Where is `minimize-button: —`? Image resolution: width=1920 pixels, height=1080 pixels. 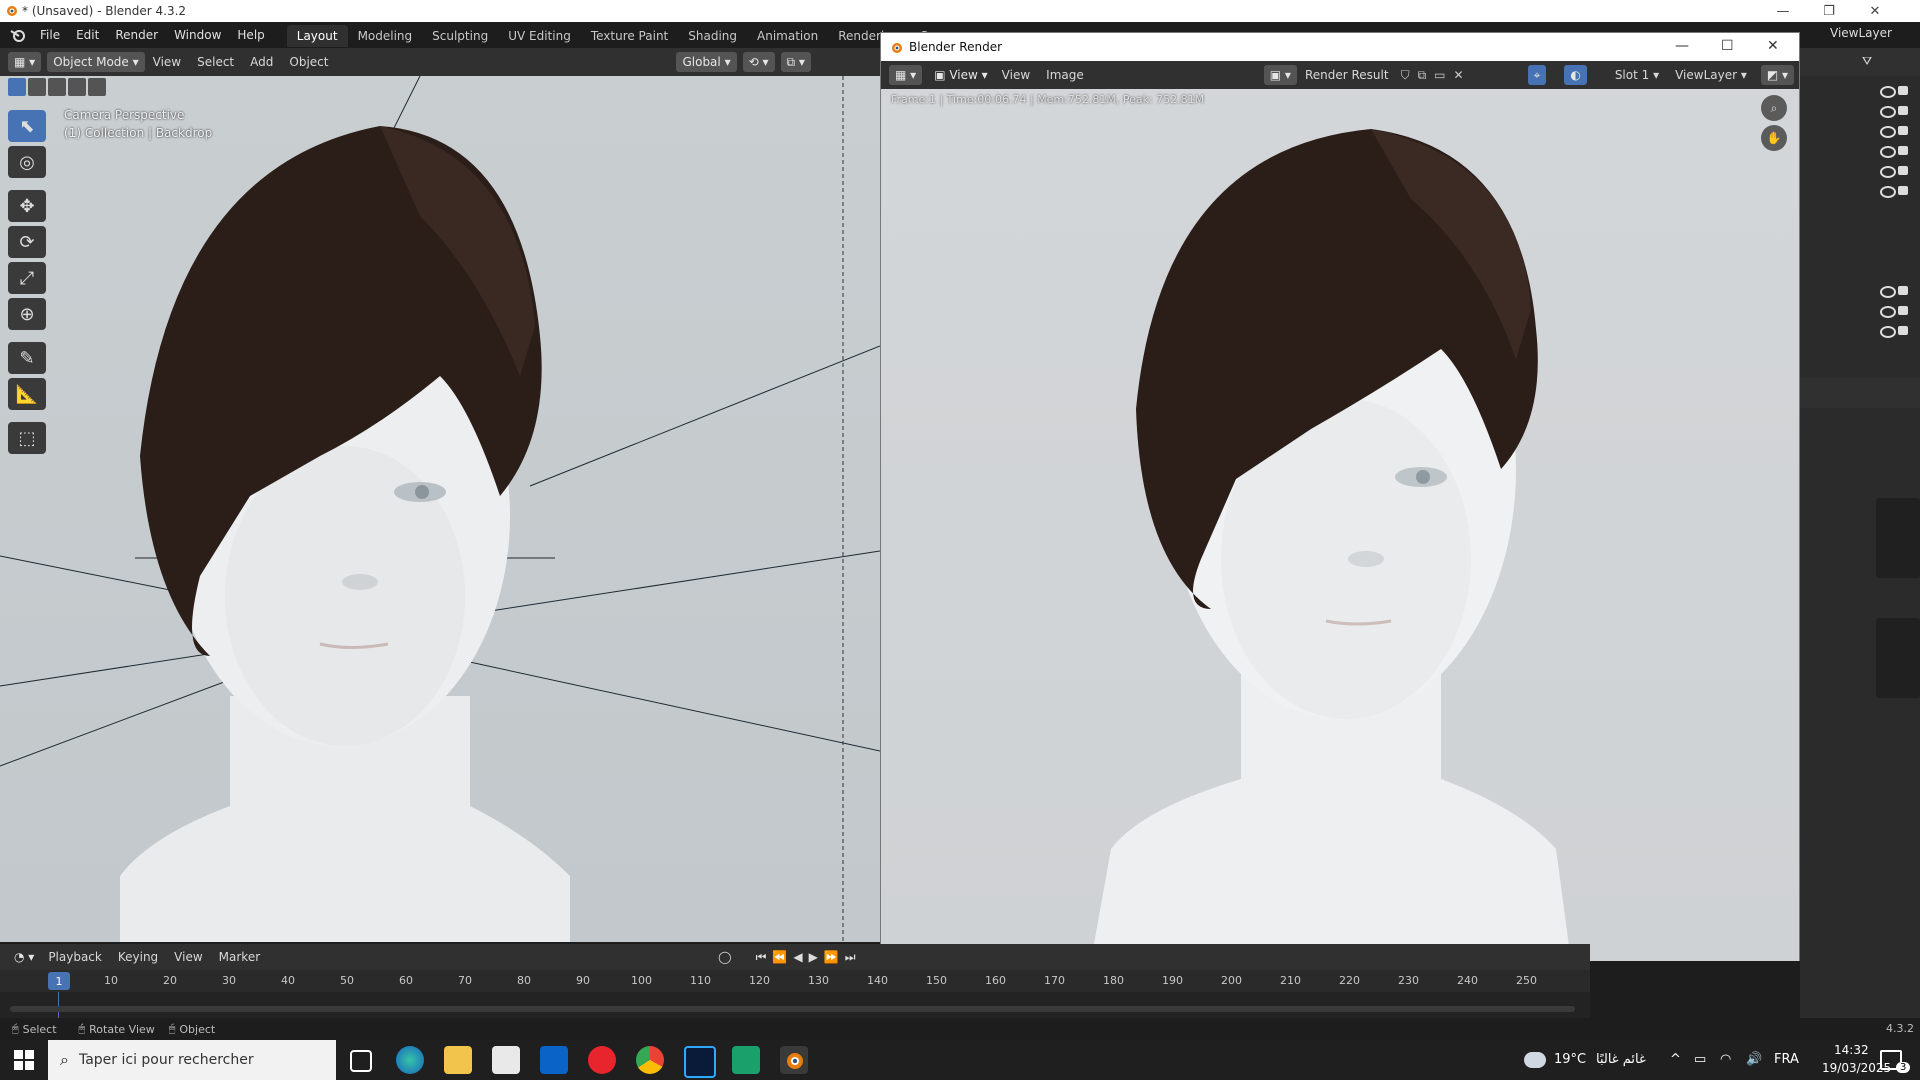 minimize-button: — is located at coordinates (1783, 11).